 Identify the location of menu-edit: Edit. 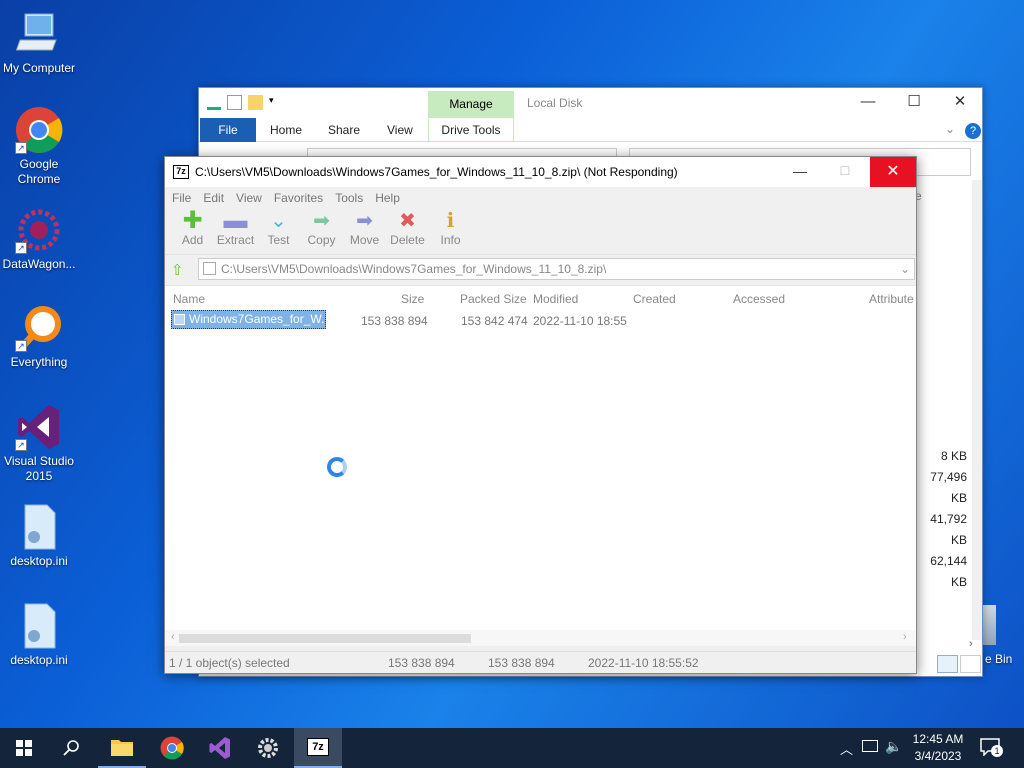
(213, 198).